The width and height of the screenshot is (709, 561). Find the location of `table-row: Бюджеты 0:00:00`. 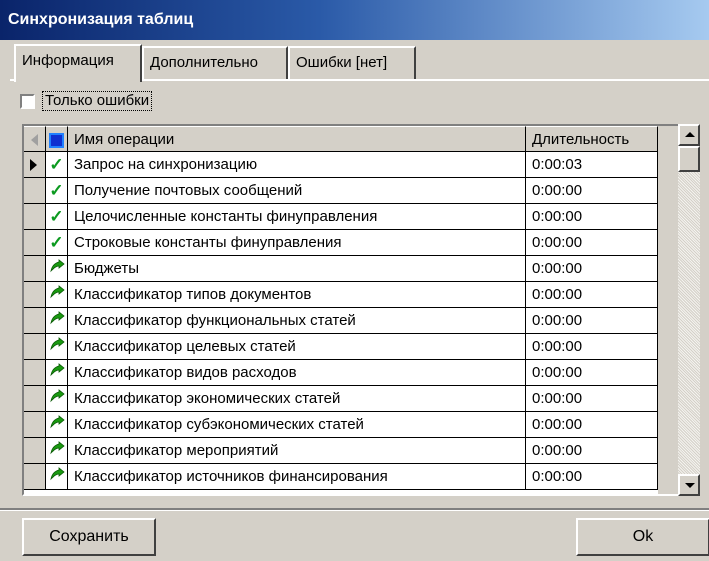

table-row: Бюджеты 0:00:00 is located at coordinates (351, 269).